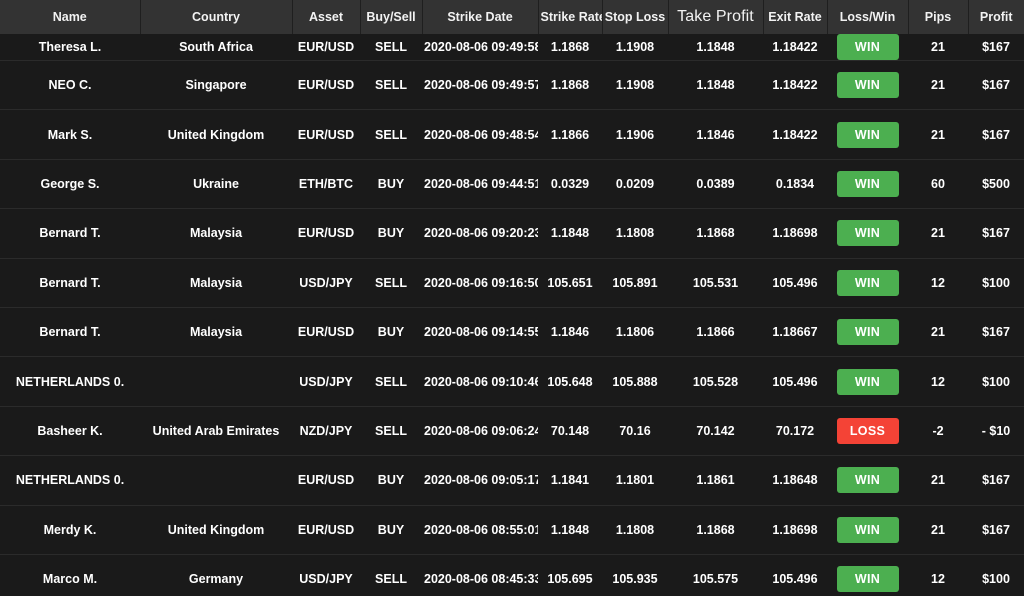 This screenshot has width=1024, height=596. Describe the element at coordinates (795, 17) in the screenshot. I see `column-header-exit-rate: Exit Rate` at that location.